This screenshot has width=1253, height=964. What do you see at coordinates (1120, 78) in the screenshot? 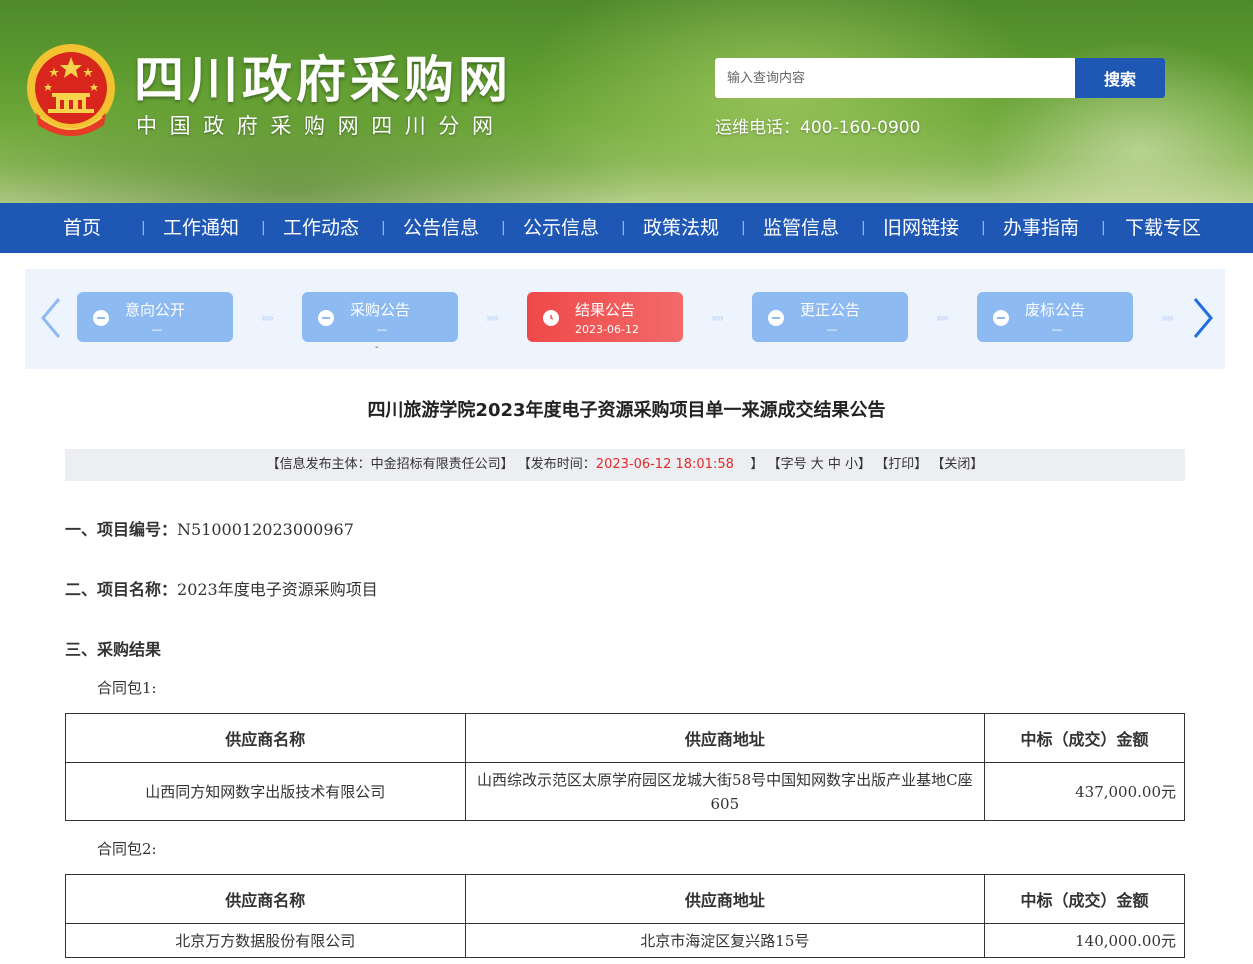
I see `search-button: 搜索` at bounding box center [1120, 78].